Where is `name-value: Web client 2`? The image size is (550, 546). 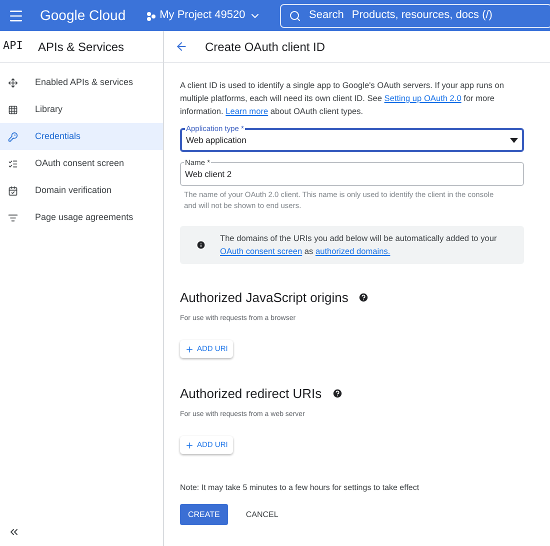 name-value: Web client 2 is located at coordinates (208, 174).